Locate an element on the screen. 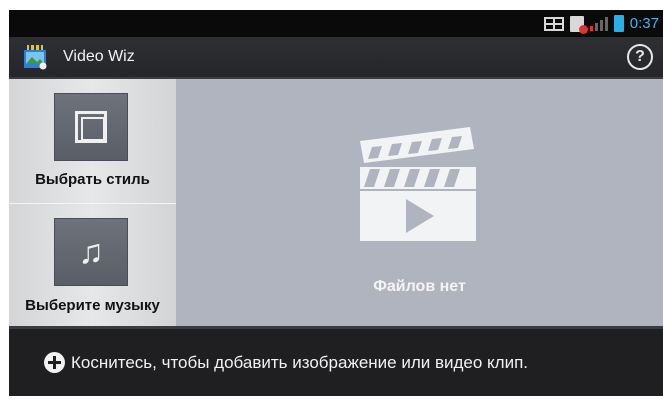 Image resolution: width=663 pixels, height=403 pixels. frame-icon is located at coordinates (91, 127).